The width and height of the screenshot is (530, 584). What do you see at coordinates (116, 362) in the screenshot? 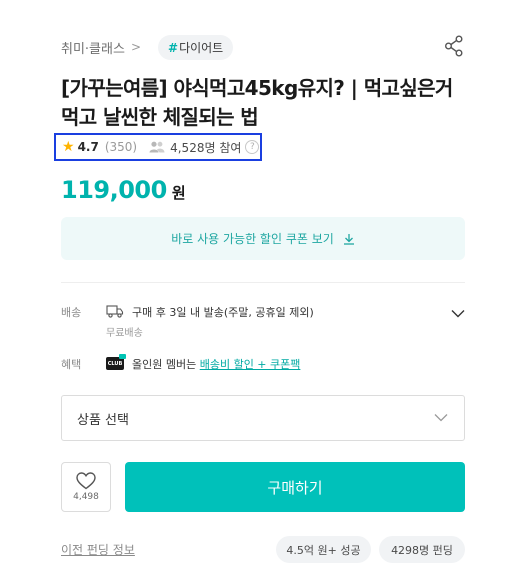
I see `club-badge-icon: CLUB` at bounding box center [116, 362].